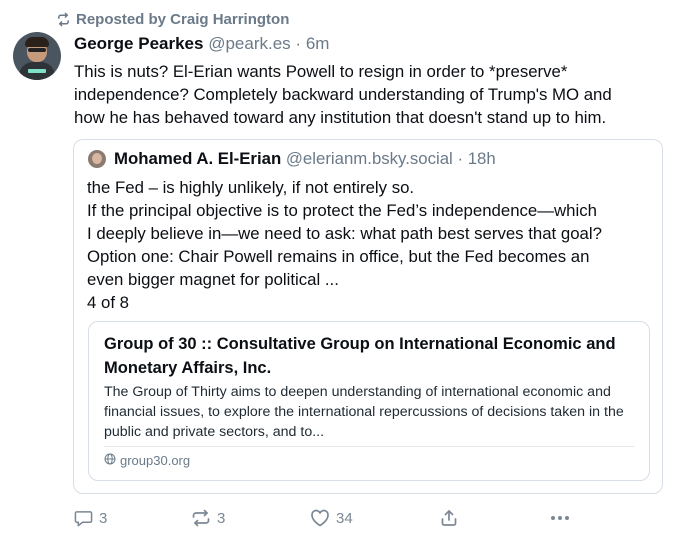 The width and height of the screenshot is (680, 540). What do you see at coordinates (318, 43) in the screenshot?
I see `post-timestamp: 6m` at bounding box center [318, 43].